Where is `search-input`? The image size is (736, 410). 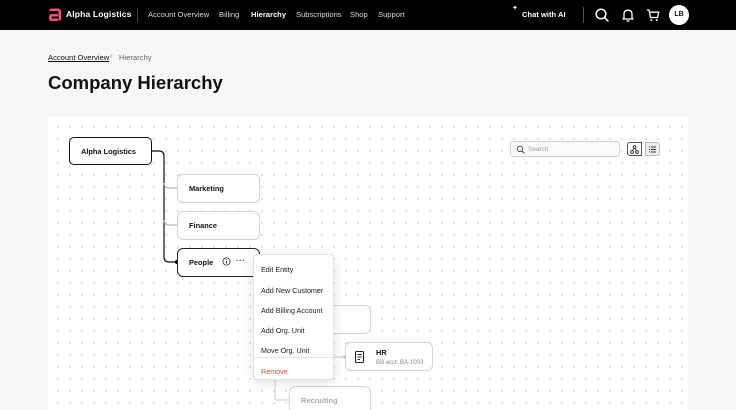
search-input is located at coordinates (572, 149).